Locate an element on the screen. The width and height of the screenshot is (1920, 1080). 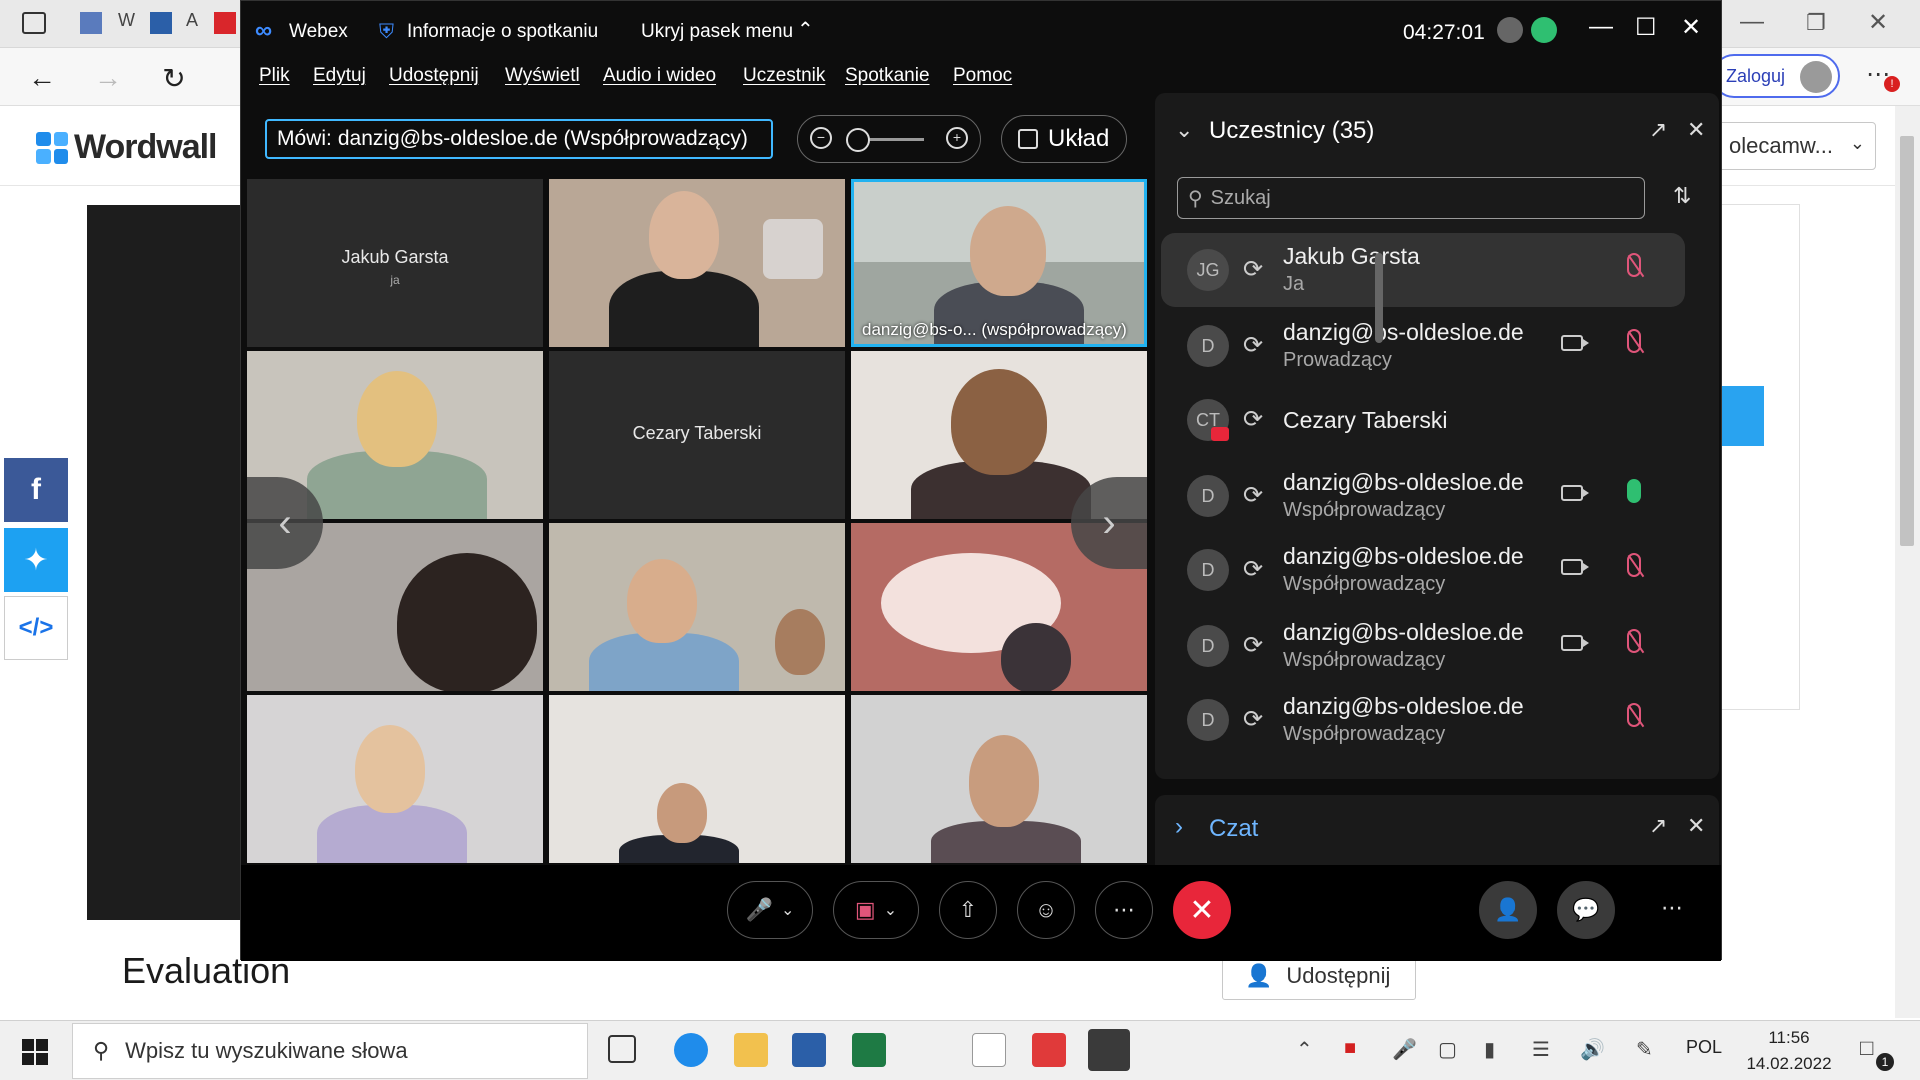
participant-row: CT ⟳ Cezary Taberski is located at coordinates (1423, 420).